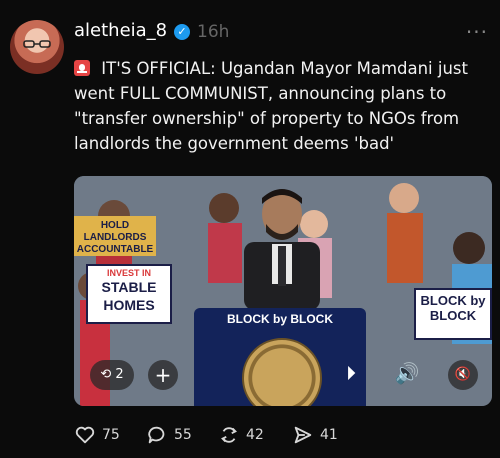 The width and height of the screenshot is (500, 458). What do you see at coordinates (37, 44) in the screenshot?
I see `glasses-icon` at bounding box center [37, 44].